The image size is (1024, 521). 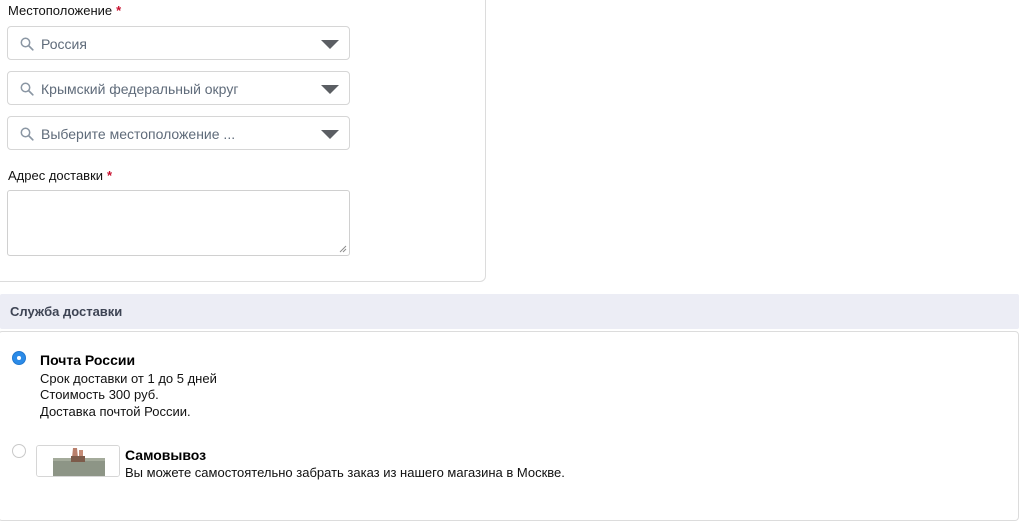 I want to click on option-title-samovyvoz: Самовывоз, so click(x=166, y=455).